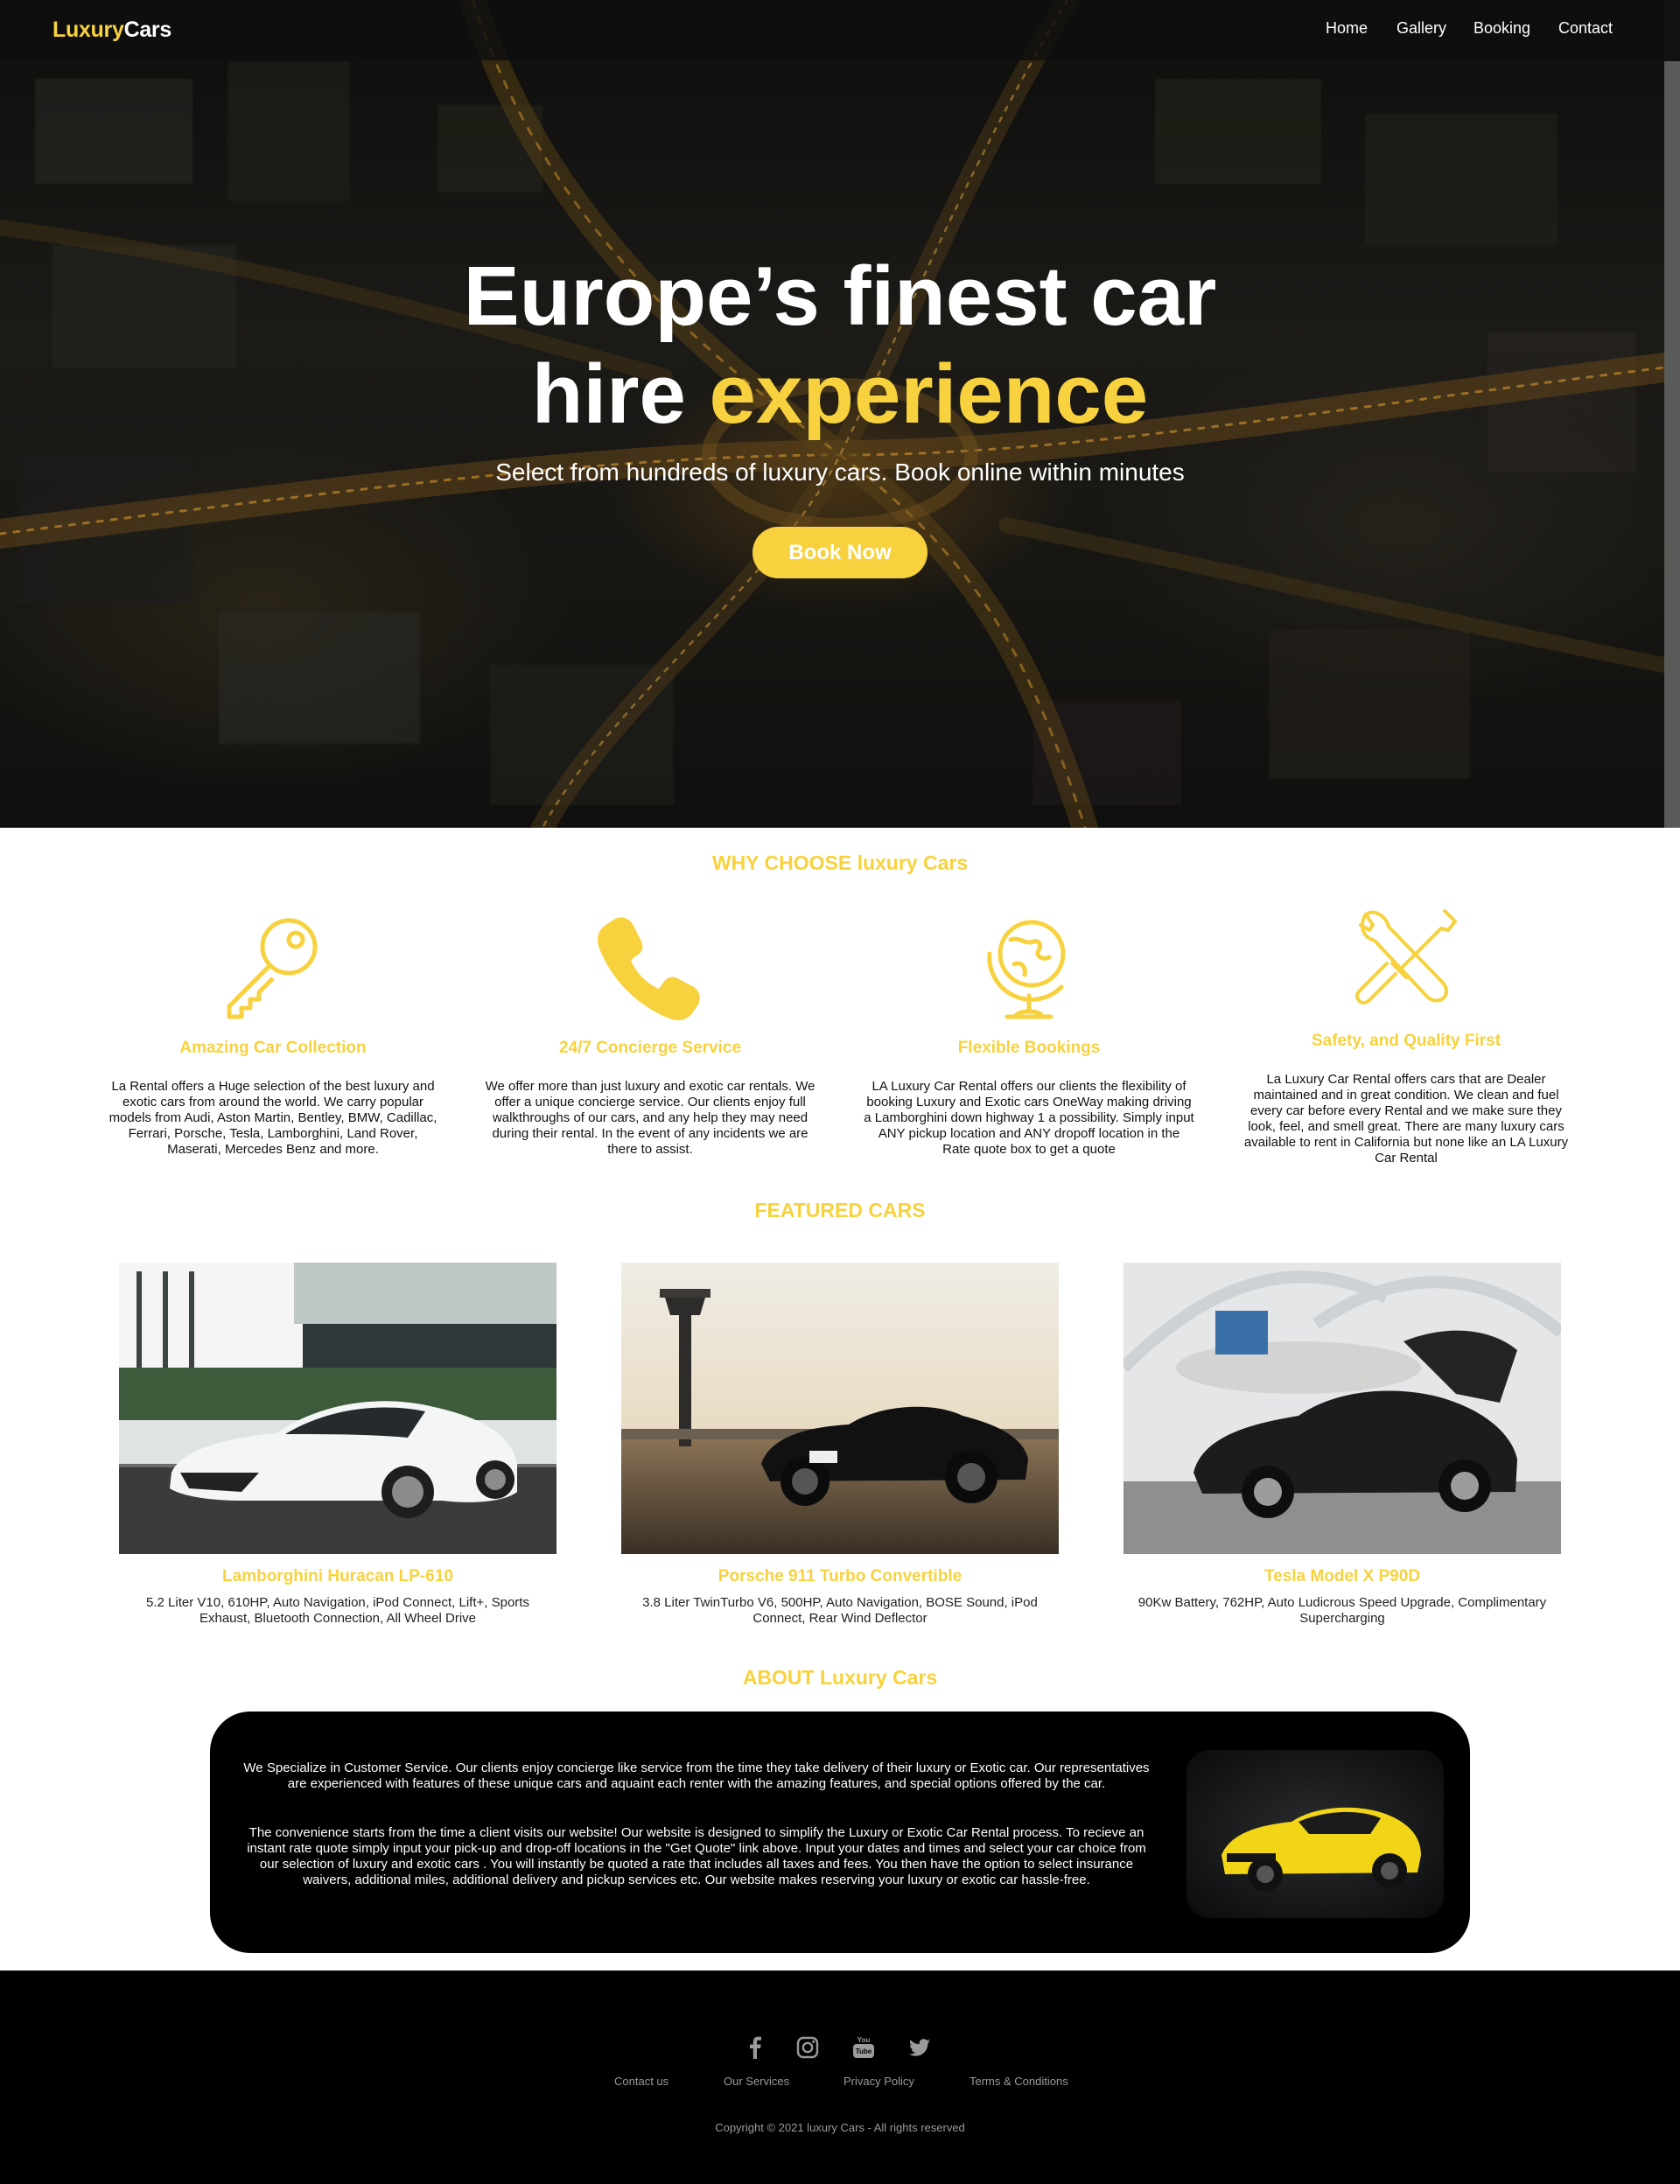 This screenshot has height=2184, width=1680. I want to click on facebook-icon, so click(755, 2047).